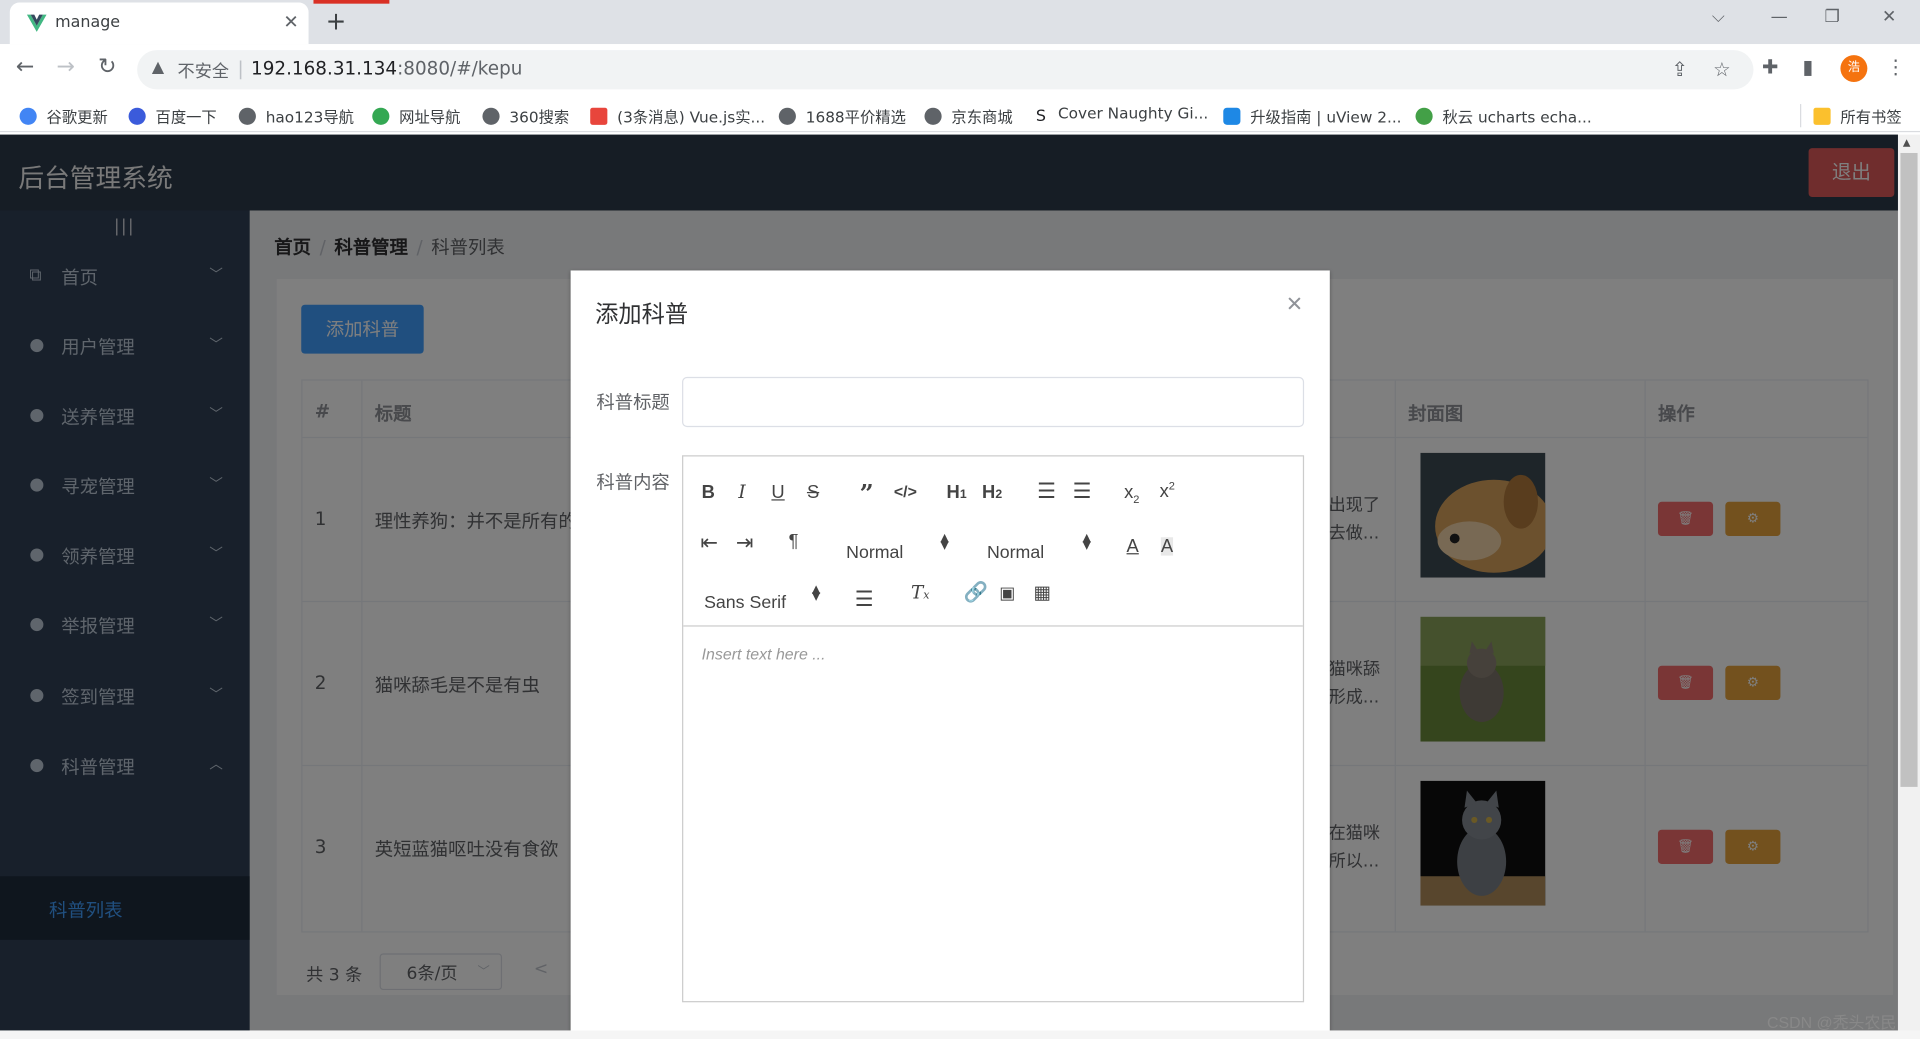  I want to click on bookmark-label: 谷歌更新, so click(77, 117).